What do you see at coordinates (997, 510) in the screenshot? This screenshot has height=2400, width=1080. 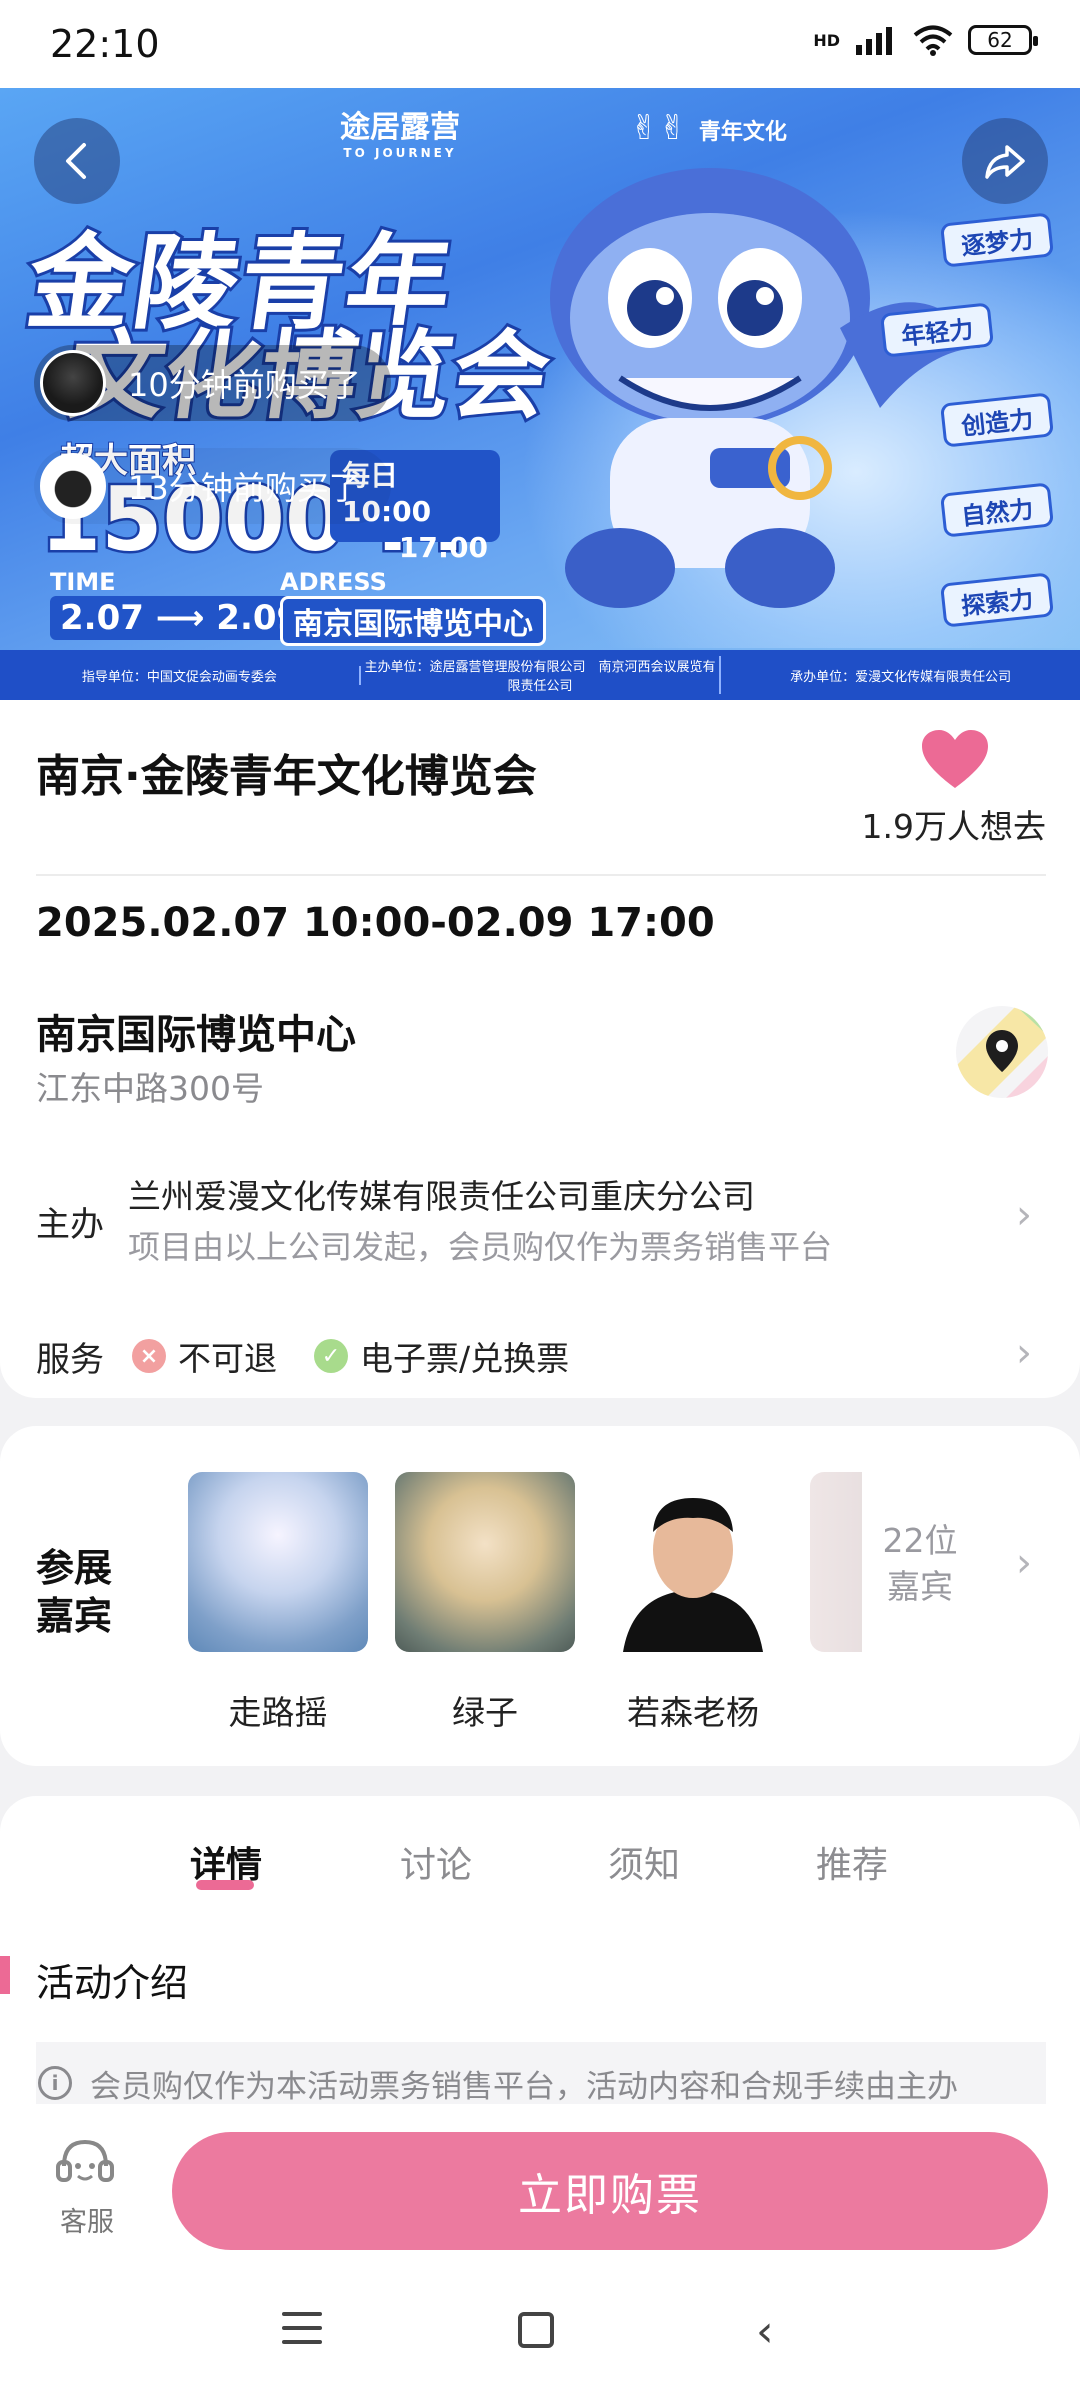 I see `banner-tag: 自然力` at bounding box center [997, 510].